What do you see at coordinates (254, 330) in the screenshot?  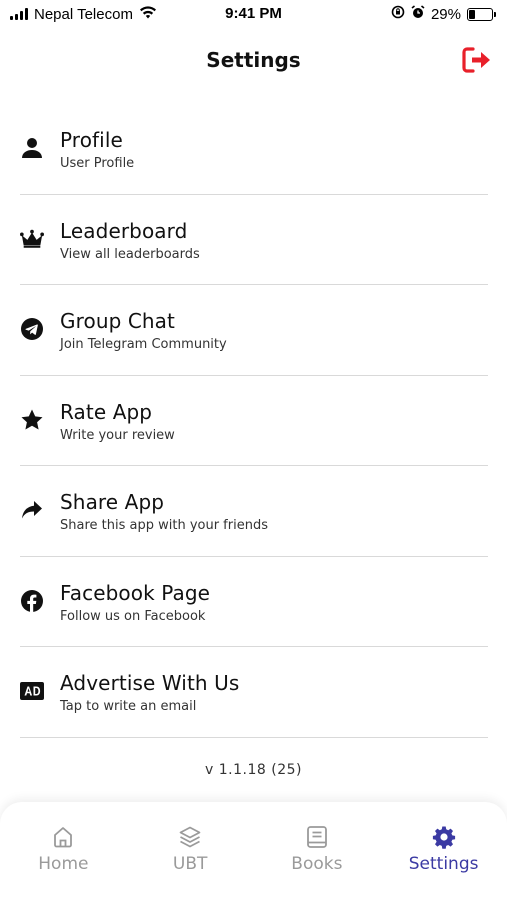 I see `settings-item-group-chat: Group Chat Join Telegram Community` at bounding box center [254, 330].